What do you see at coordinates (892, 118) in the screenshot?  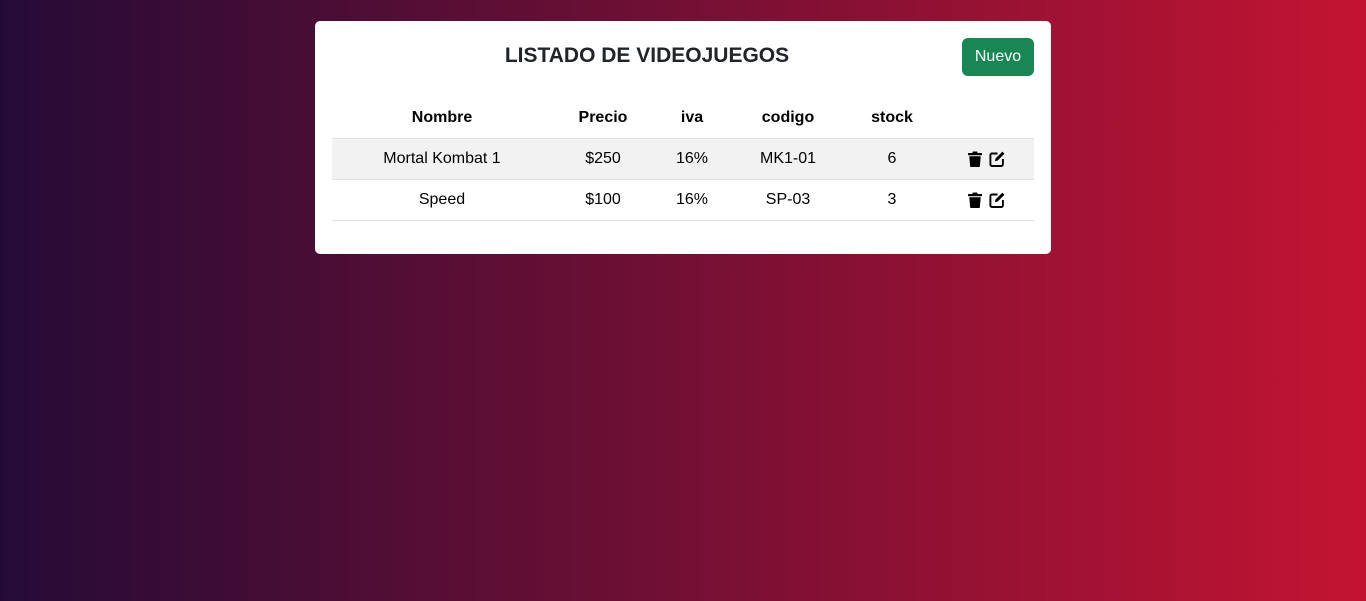 I see `header-stock: stock` at bounding box center [892, 118].